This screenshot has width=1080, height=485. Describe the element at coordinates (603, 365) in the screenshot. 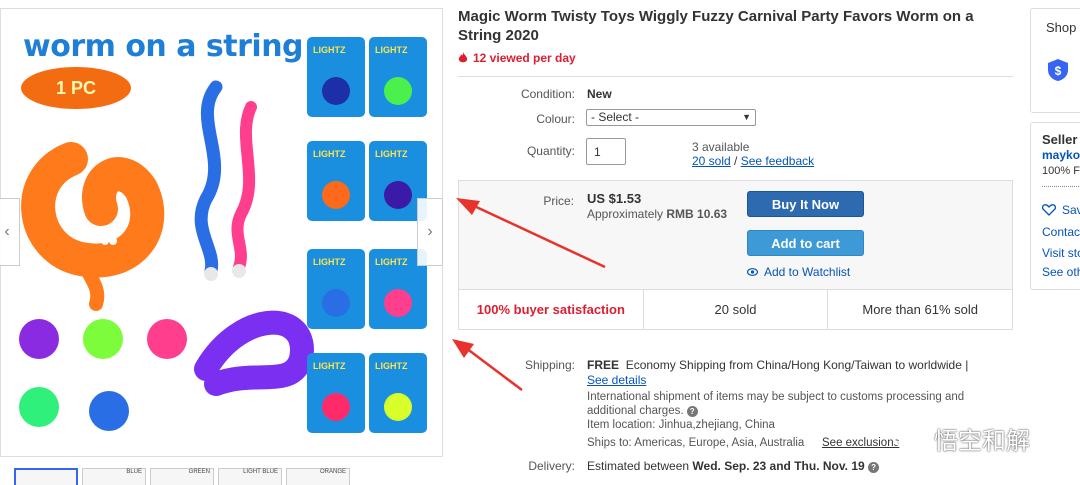

I see `shipping-free: FREE` at that location.